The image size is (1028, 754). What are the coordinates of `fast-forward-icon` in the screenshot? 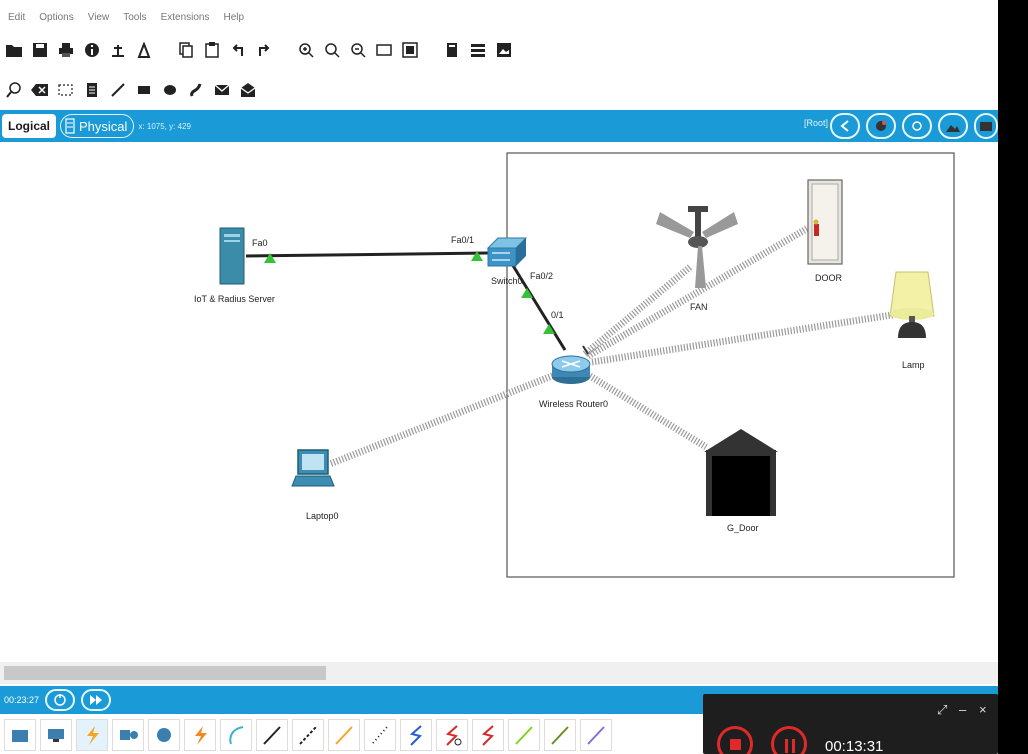 It's located at (96, 700).